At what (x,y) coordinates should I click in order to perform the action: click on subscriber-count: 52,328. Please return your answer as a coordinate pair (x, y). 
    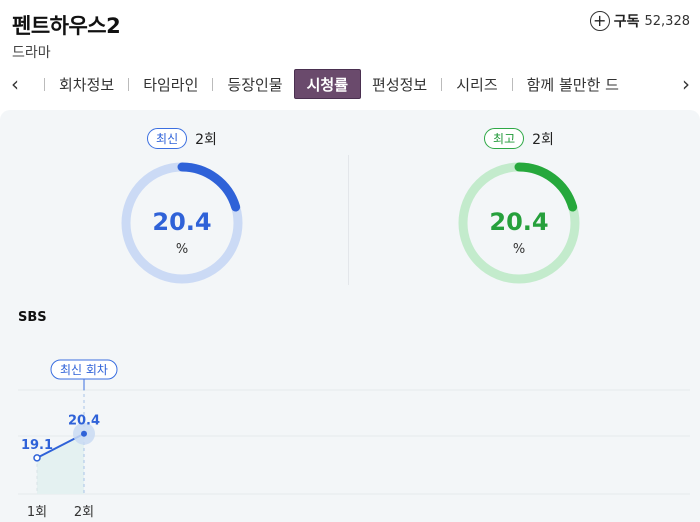
    Looking at the image, I should click on (667, 21).